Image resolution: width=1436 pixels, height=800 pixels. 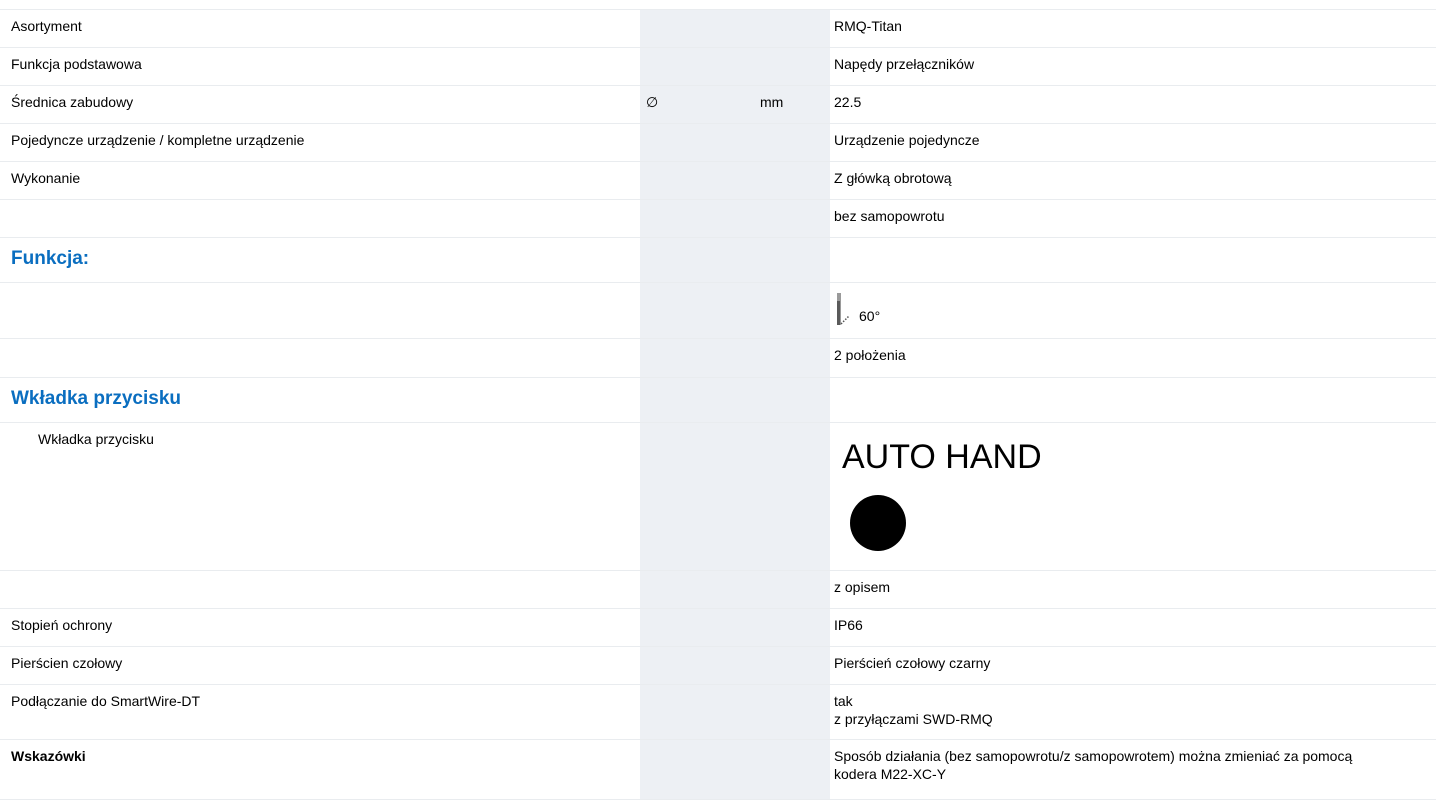 I want to click on rotation-angle-icon, so click(x=843, y=309).